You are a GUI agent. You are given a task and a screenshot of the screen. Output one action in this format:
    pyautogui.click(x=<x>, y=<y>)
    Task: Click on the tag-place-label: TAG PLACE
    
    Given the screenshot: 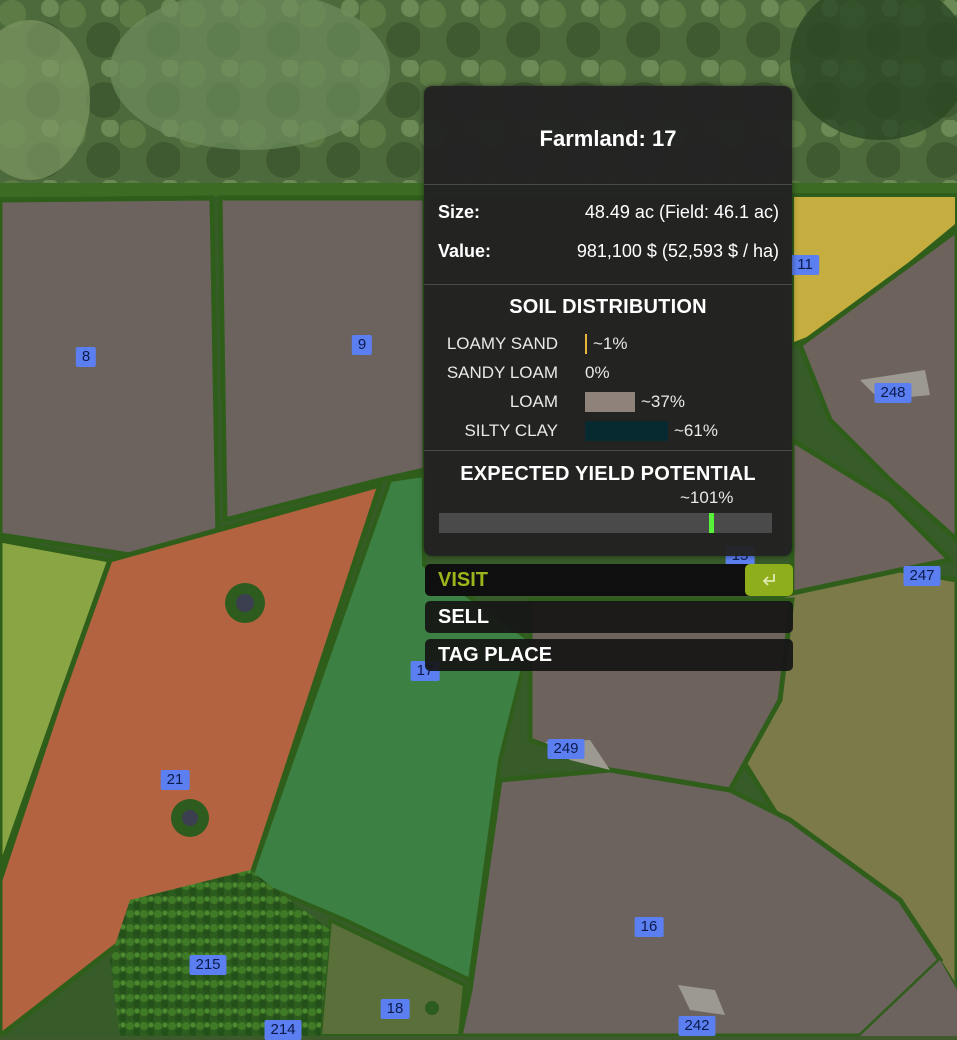 What is the action you would take?
    pyautogui.click(x=495, y=655)
    